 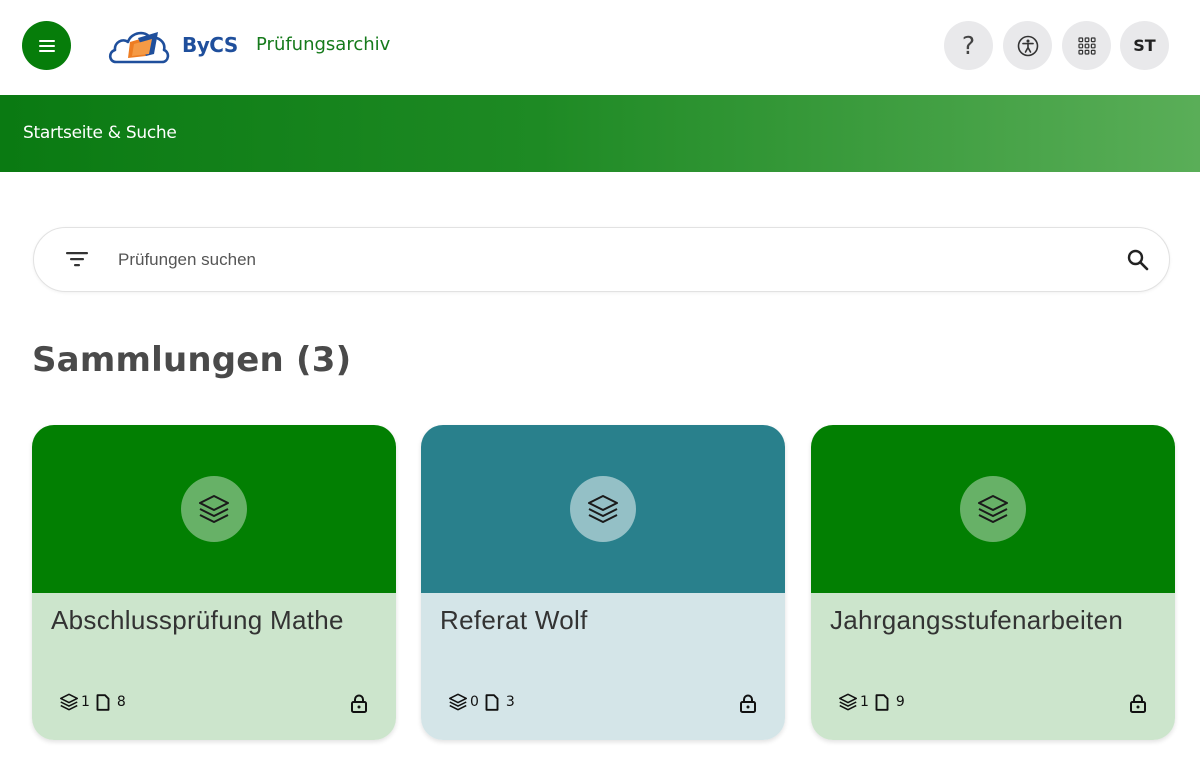 What do you see at coordinates (210, 45) in the screenshot?
I see `logo-text: ByCS` at bounding box center [210, 45].